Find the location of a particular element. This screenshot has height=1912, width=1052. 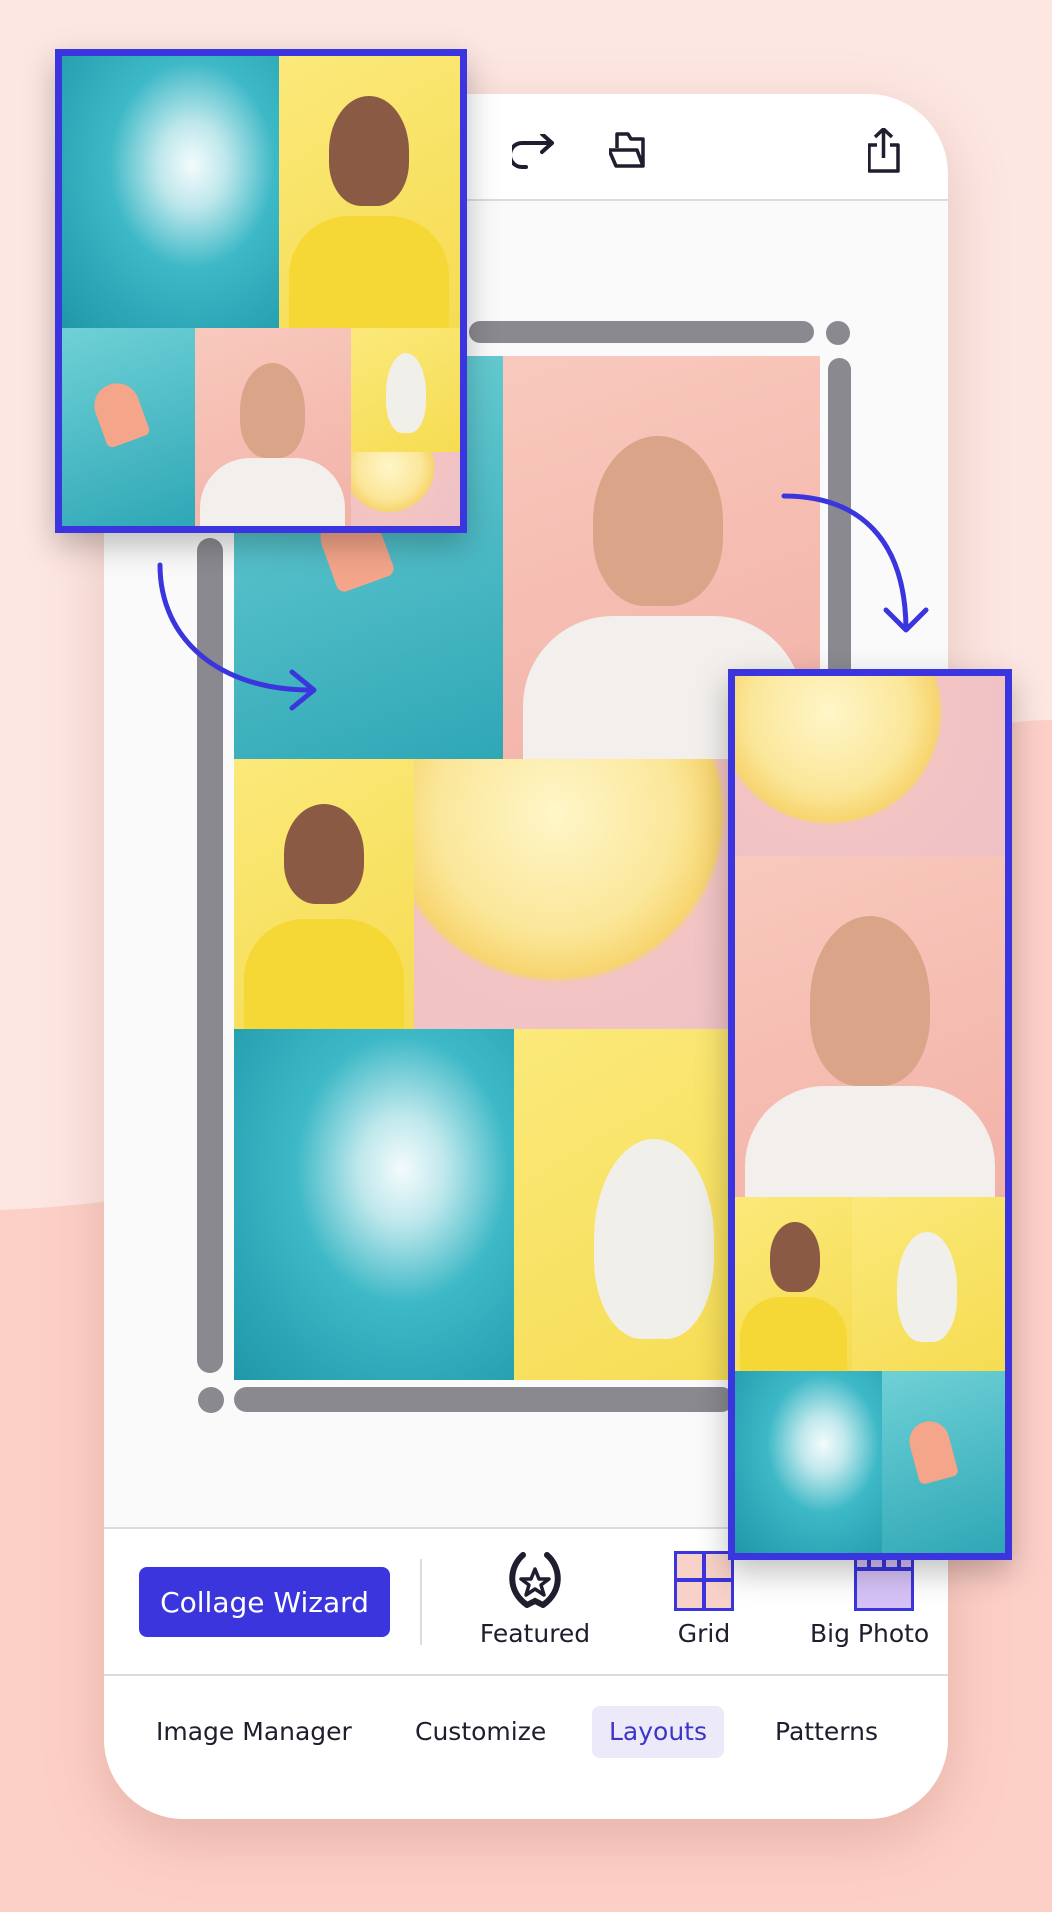

layout-label: Featured is located at coordinates (535, 1633).